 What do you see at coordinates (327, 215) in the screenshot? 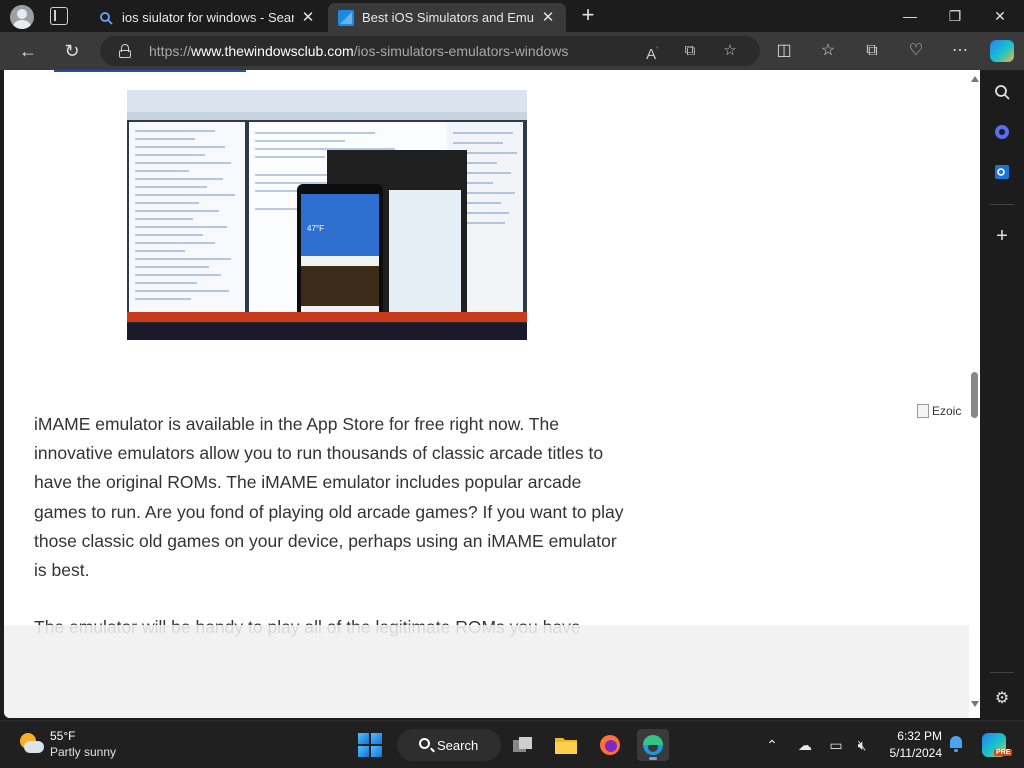
I see `article-screenshot-image: 47°F` at bounding box center [327, 215].